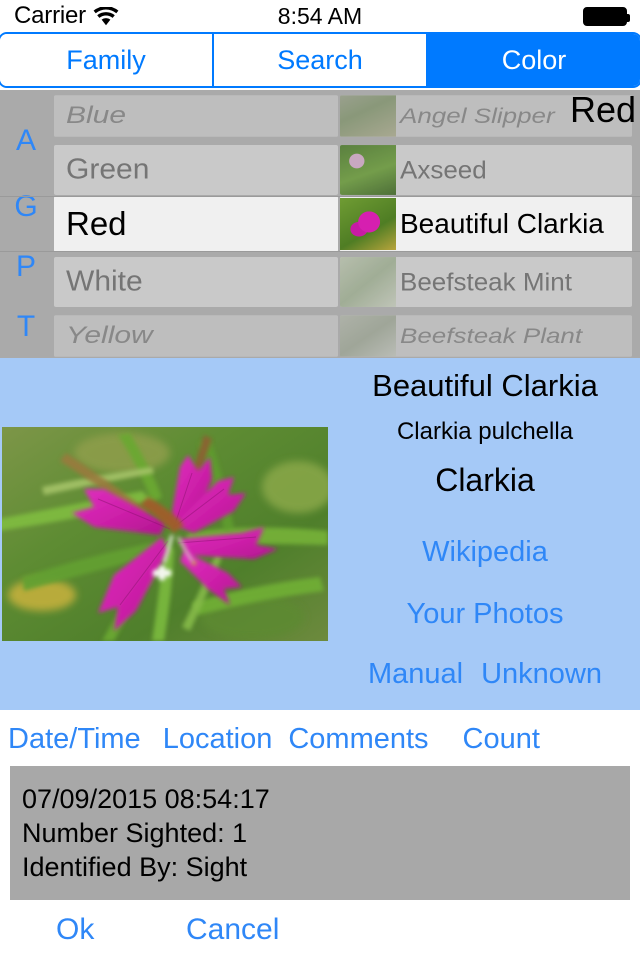  I want to click on picker-option-row: Beefsteak Mint, so click(486, 282).